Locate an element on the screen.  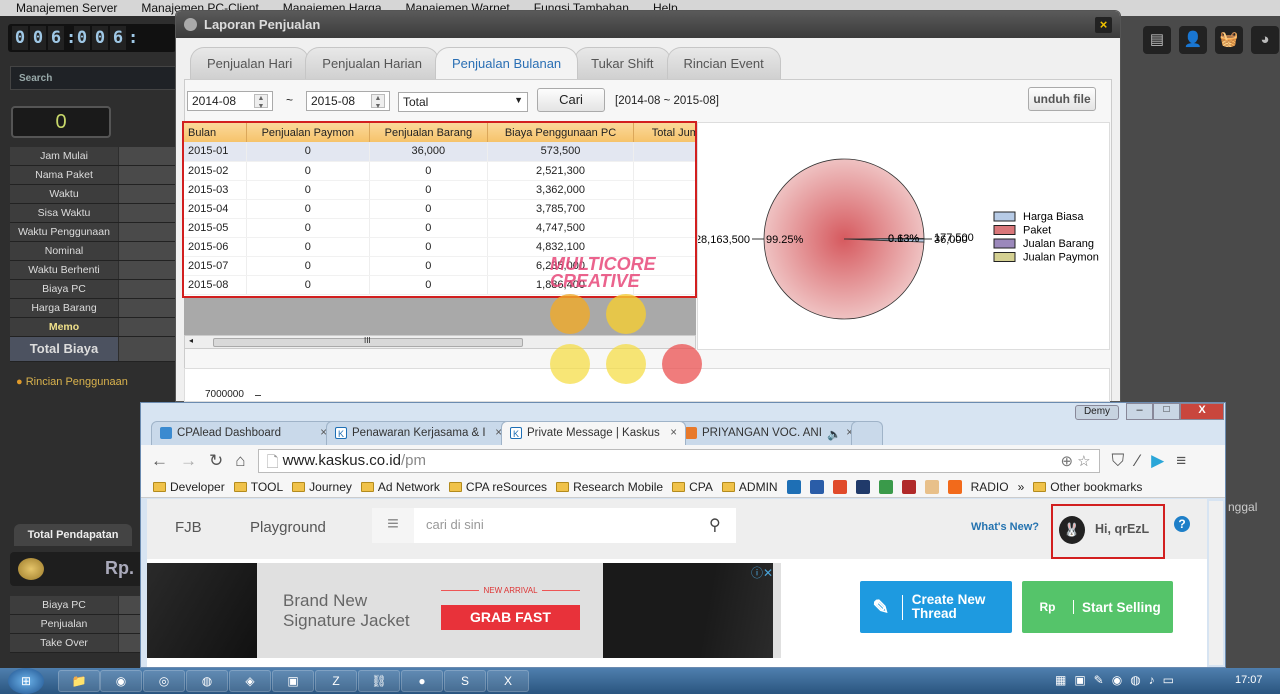
new-tab-button is located at coordinates (867, 433).